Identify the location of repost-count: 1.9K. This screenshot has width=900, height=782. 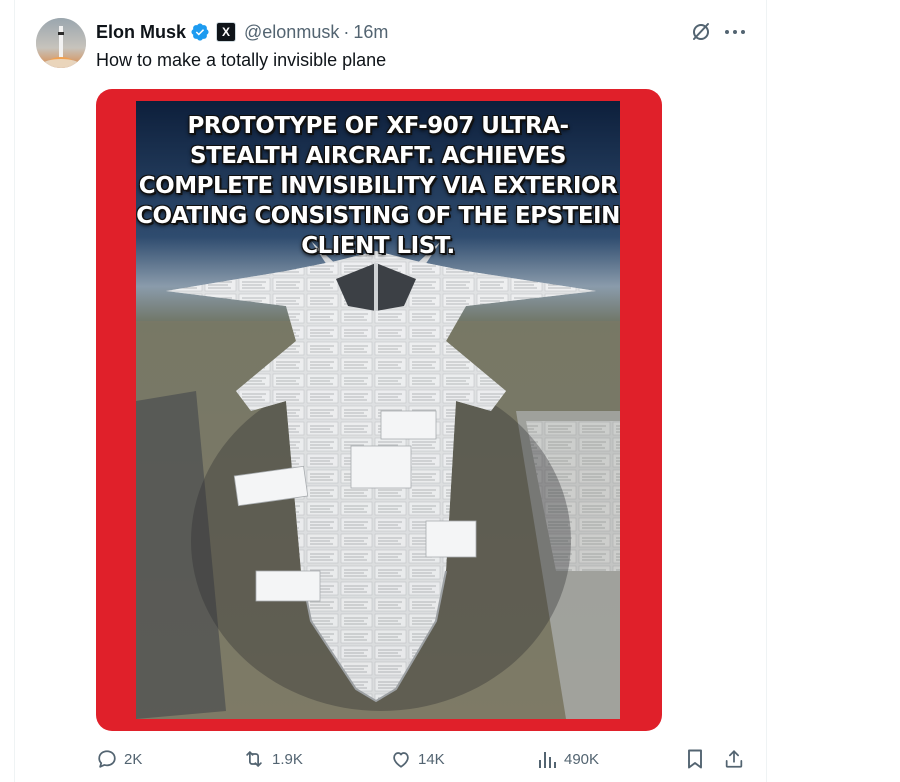
(287, 759).